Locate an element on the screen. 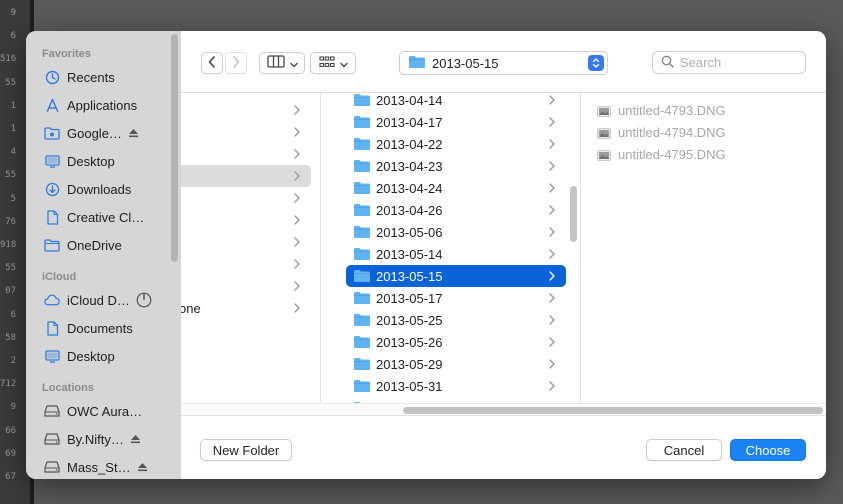 This screenshot has height=504, width=843. cancel-button: Cancel is located at coordinates (684, 450).